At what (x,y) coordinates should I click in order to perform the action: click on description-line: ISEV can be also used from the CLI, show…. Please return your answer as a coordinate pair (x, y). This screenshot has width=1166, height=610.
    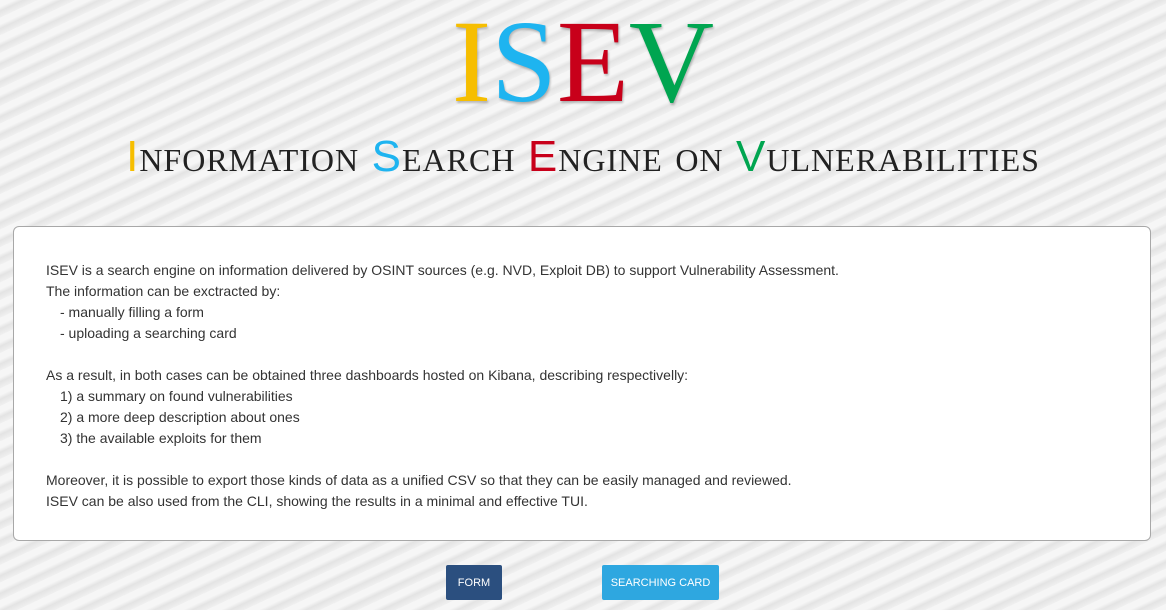
    Looking at the image, I should click on (317, 501).